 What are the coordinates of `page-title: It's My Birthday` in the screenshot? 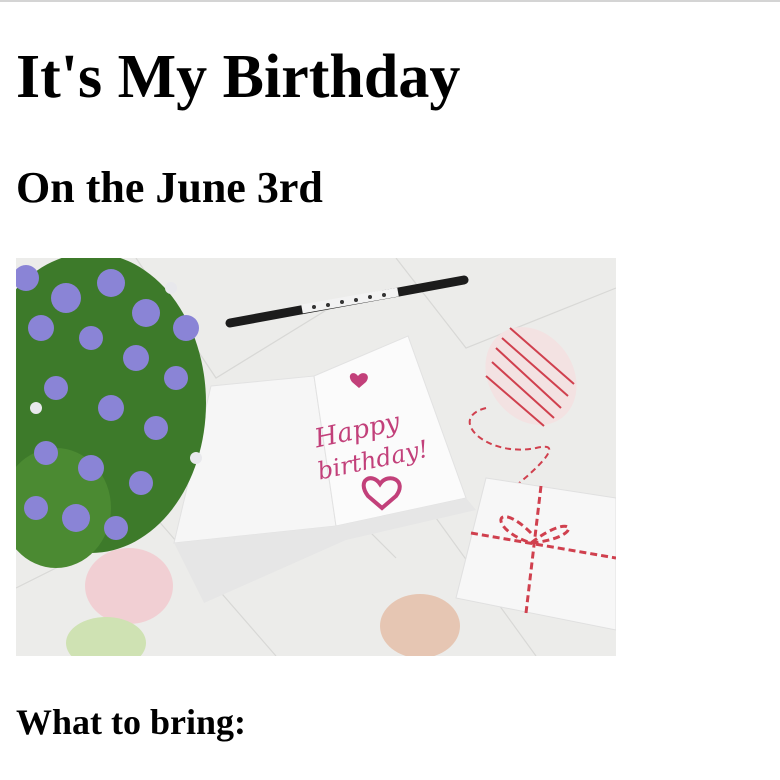 It's located at (238, 77).